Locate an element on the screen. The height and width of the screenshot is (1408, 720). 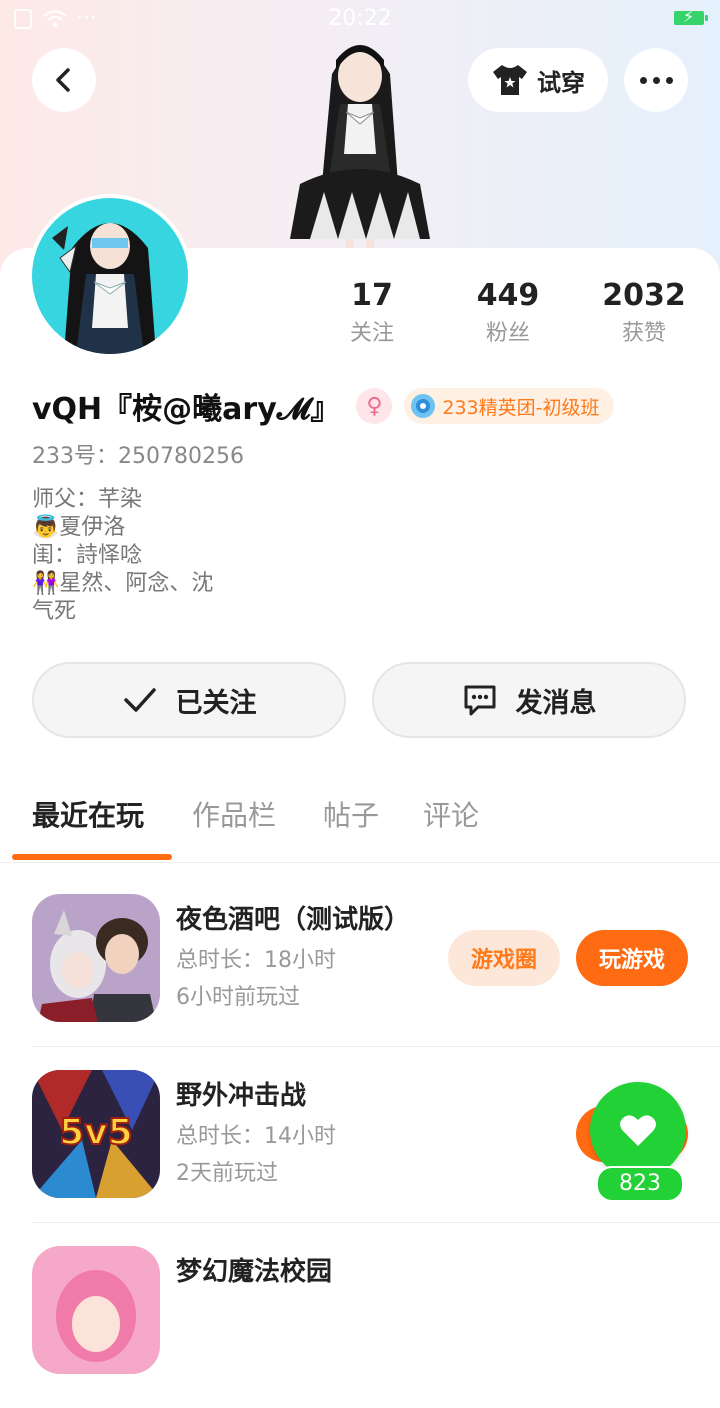
username: vQH『桉@曦ary𝓜』 is located at coordinates (186, 409).